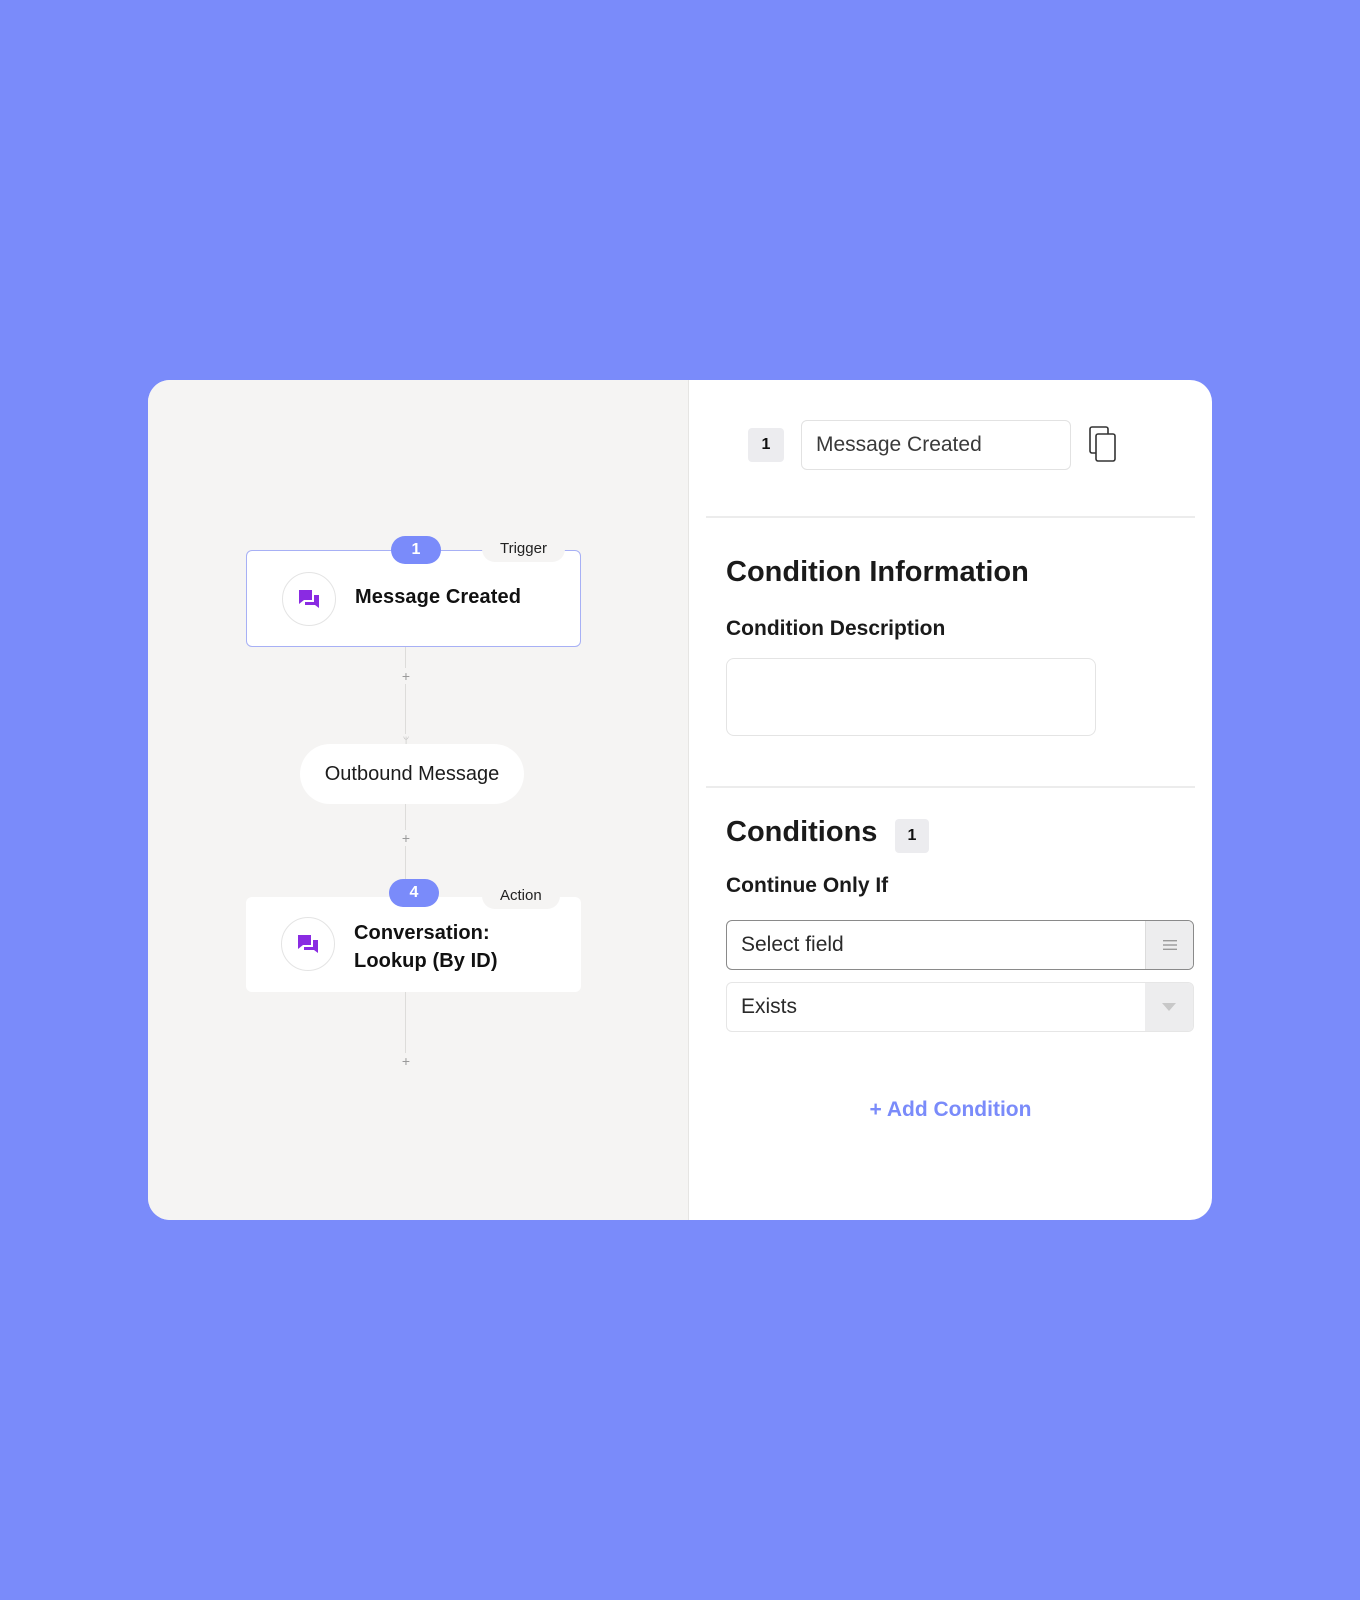 This screenshot has width=1360, height=1600. I want to click on conditions-heading: Conditions, so click(802, 832).